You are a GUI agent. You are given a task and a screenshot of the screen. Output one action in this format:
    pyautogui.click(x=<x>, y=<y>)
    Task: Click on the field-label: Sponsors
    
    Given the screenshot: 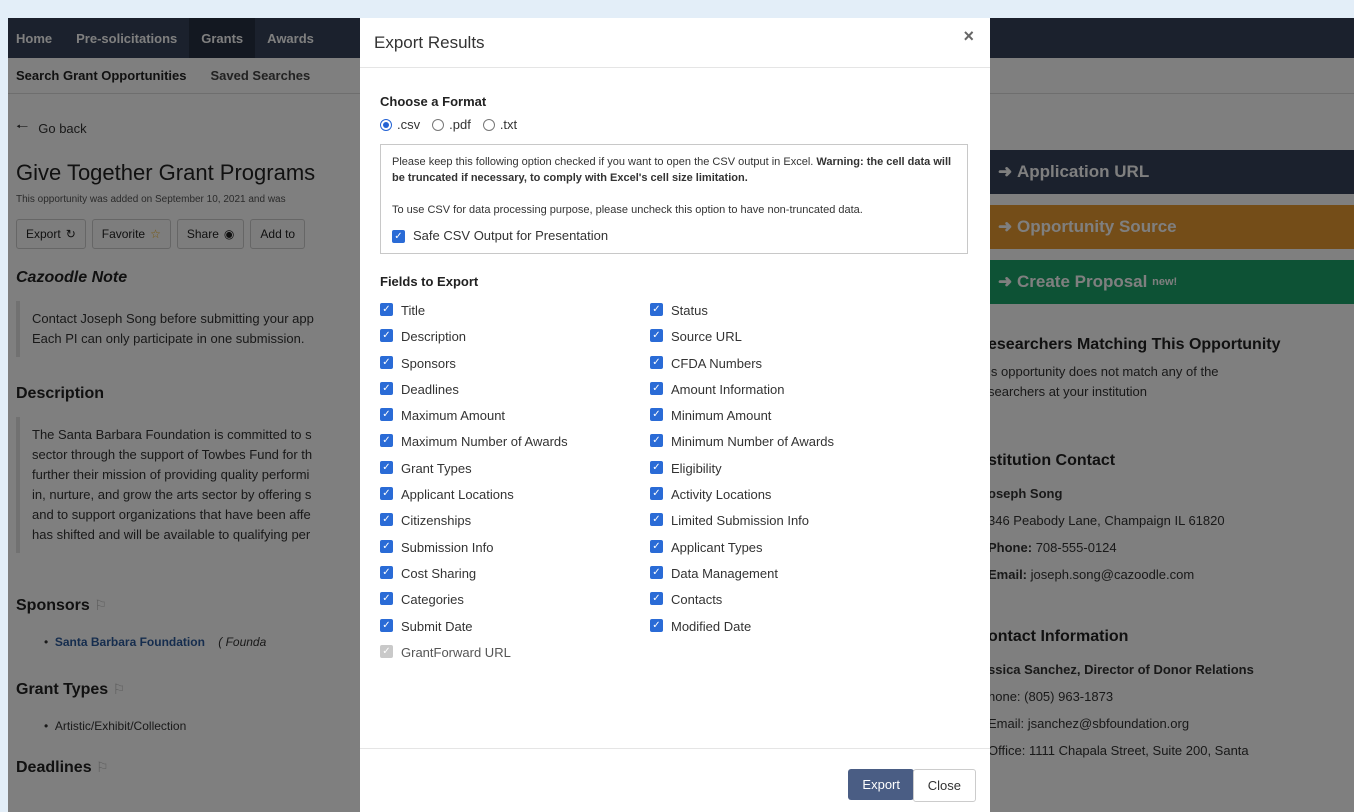 What is the action you would take?
    pyautogui.click(x=428, y=363)
    